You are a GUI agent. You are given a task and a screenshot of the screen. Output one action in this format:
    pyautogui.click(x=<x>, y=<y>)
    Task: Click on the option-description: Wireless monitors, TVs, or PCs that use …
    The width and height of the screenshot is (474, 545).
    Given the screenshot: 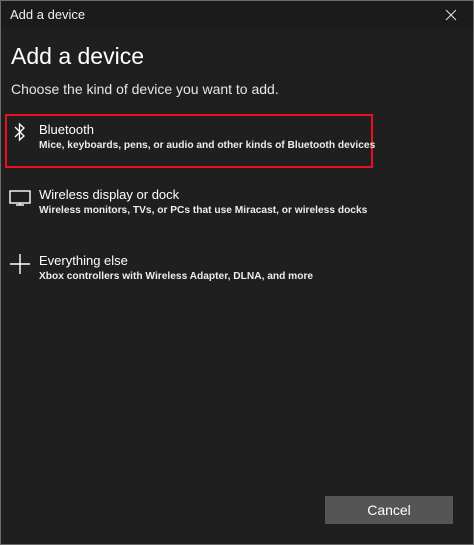 What is the action you would take?
    pyautogui.click(x=203, y=210)
    